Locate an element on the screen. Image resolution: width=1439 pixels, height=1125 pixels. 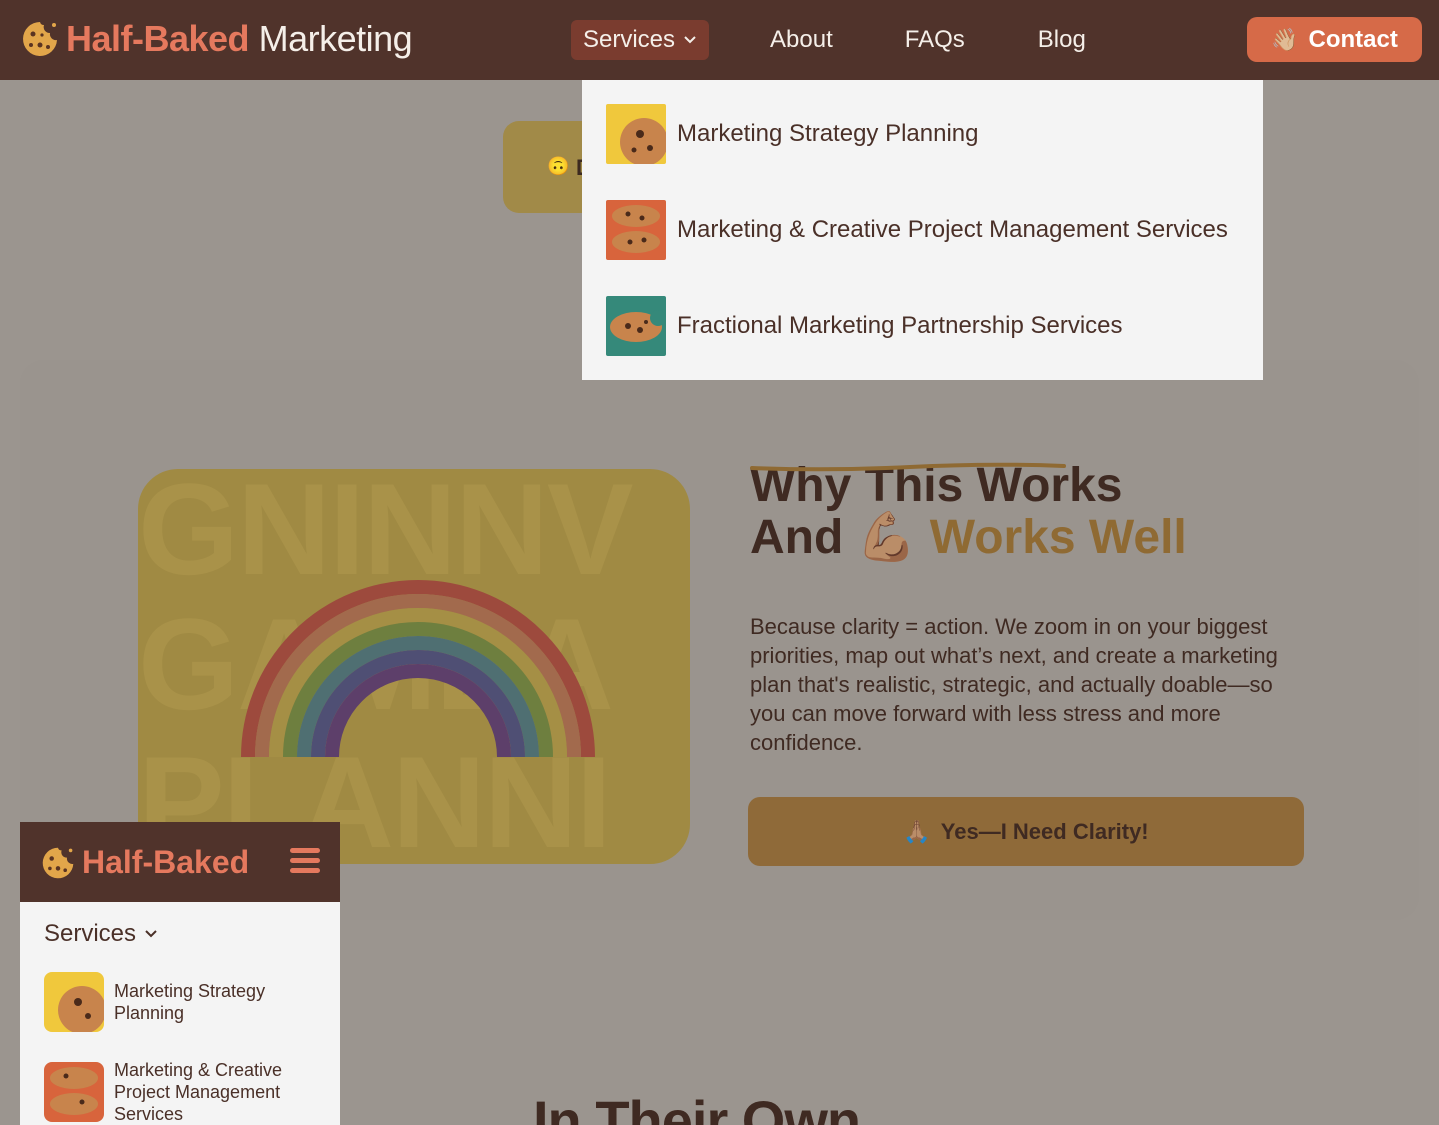
mobile-services-toggle: Services is located at coordinates (101, 934).